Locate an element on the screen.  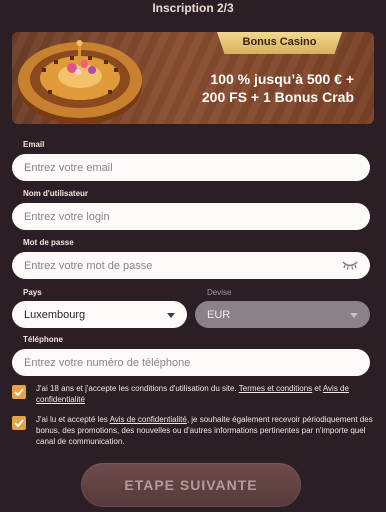
terms-checkbox is located at coordinates (19, 392).